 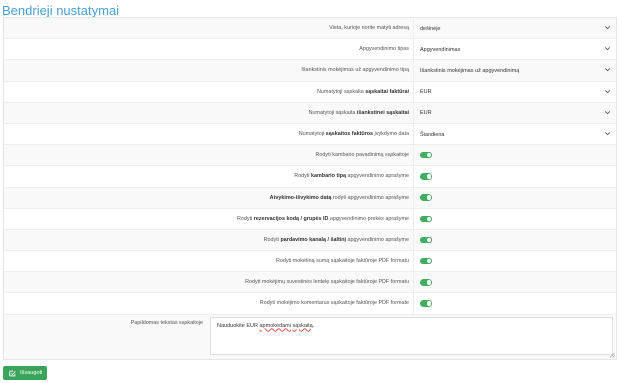 What do you see at coordinates (349, 133) in the screenshot?
I see `setting-label-bold: sąskaitos faktūros` at bounding box center [349, 133].